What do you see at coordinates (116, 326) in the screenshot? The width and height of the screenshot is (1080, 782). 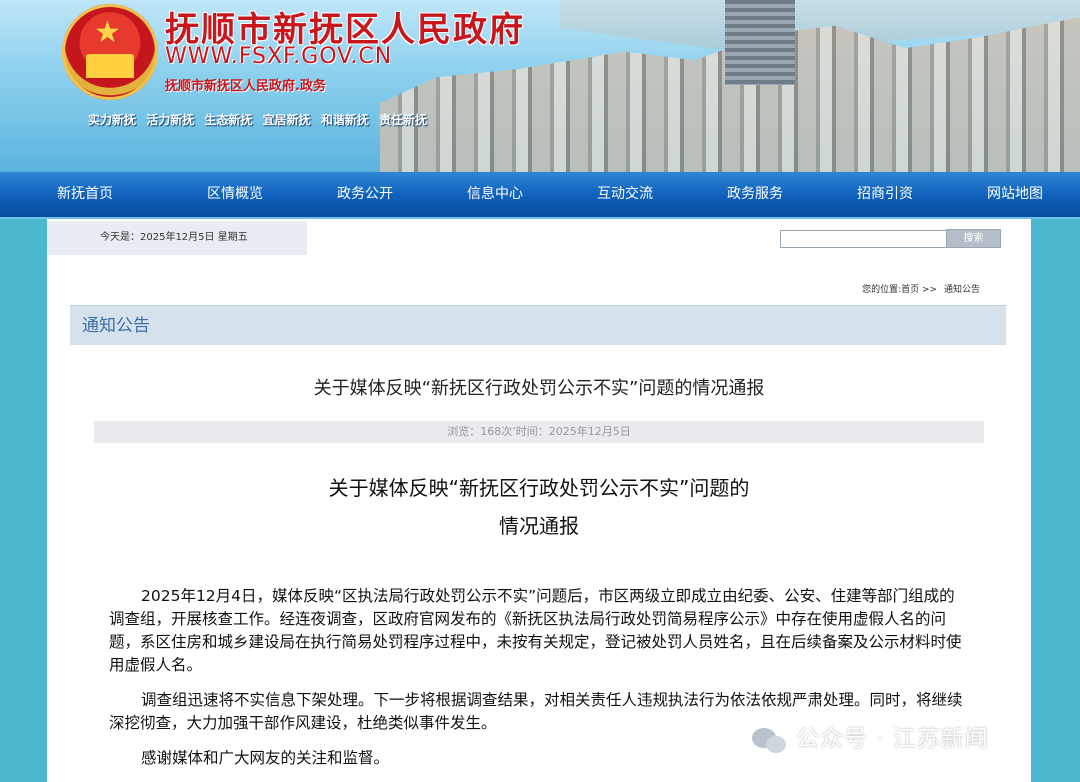 I see `section-title: 通知公告` at bounding box center [116, 326].